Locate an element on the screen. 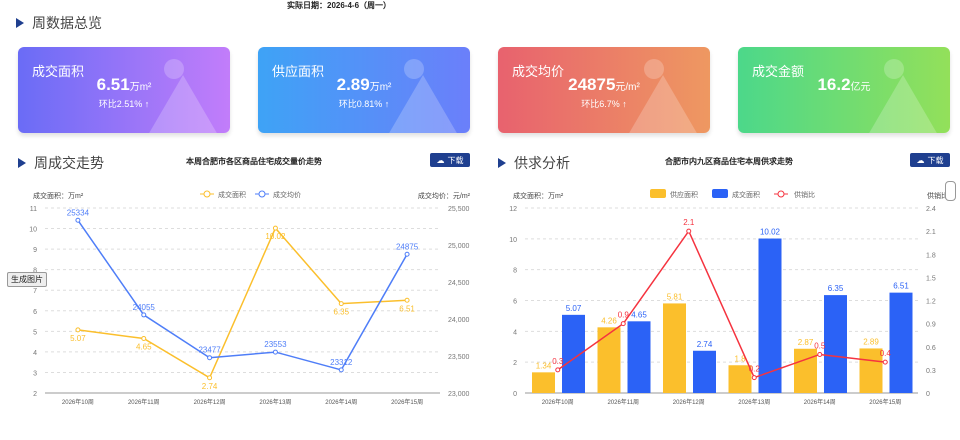 This screenshot has height=440, width=960. data-label: 4.65 is located at coordinates (639, 314).